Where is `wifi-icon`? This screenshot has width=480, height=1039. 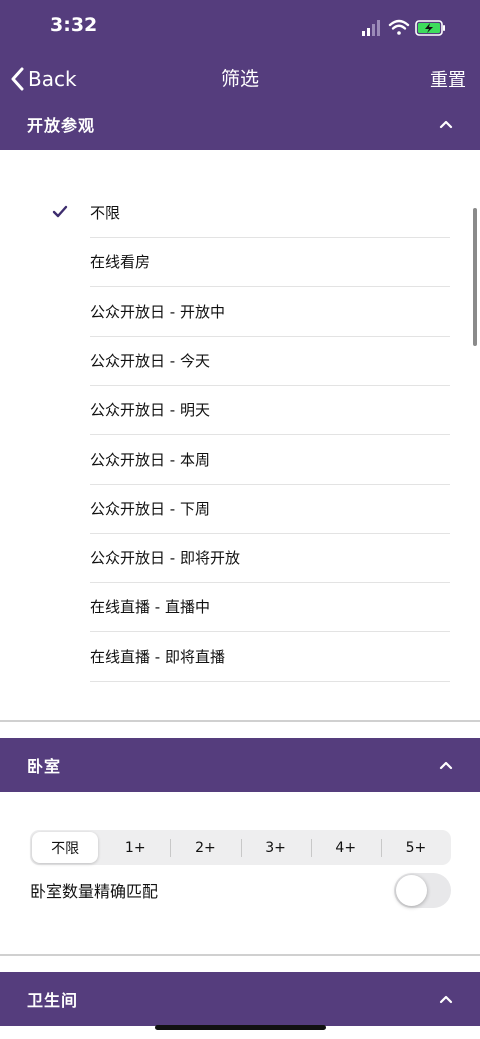
wifi-icon is located at coordinates (399, 27).